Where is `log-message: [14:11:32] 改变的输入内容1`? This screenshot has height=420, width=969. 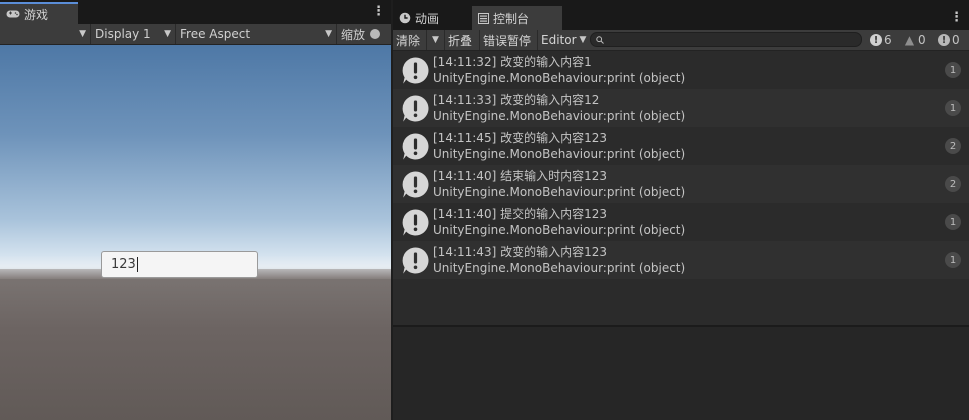 log-message: [14:11:32] 改变的输入内容1 is located at coordinates (512, 62).